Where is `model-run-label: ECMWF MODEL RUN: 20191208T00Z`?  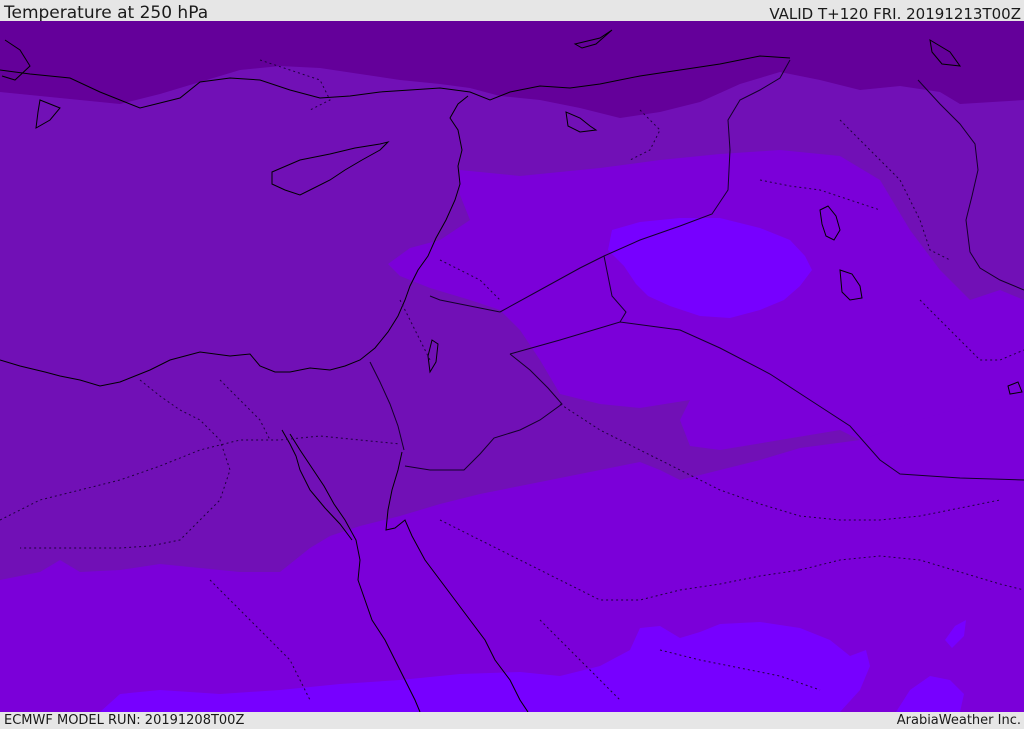 model-run-label: ECMWF MODEL RUN: 20191208T00Z is located at coordinates (124, 720).